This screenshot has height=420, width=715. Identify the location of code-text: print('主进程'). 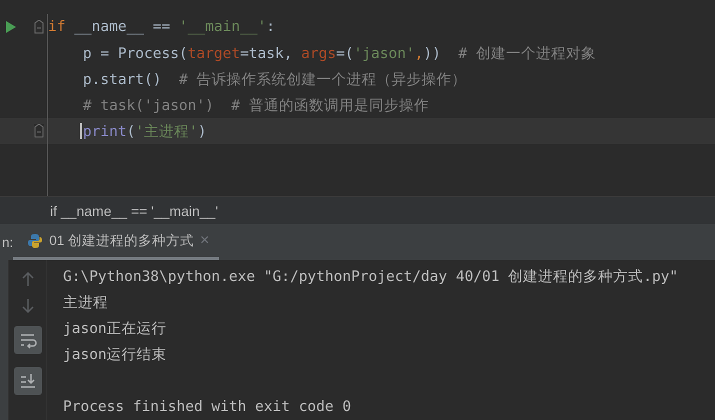
(144, 131).